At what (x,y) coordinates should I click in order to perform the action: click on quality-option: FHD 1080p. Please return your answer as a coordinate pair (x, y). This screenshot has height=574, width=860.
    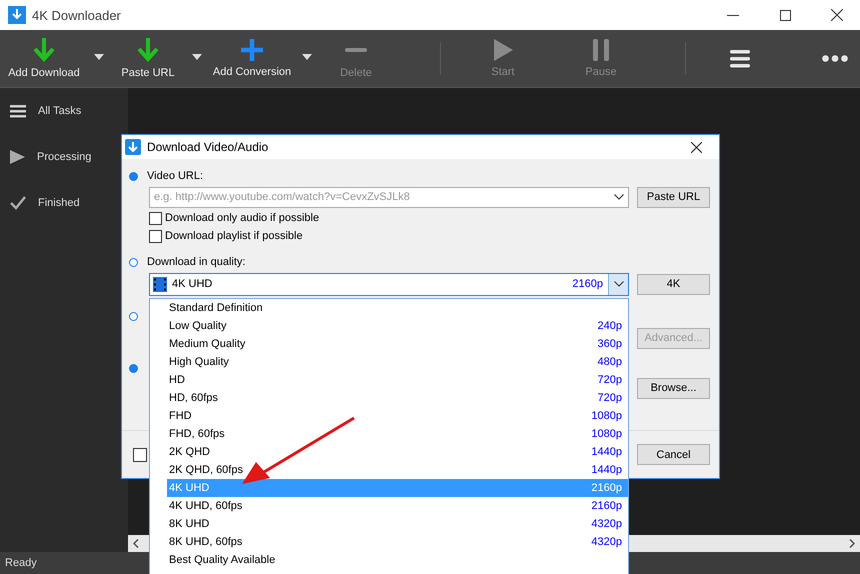
    Looking at the image, I should click on (397, 416).